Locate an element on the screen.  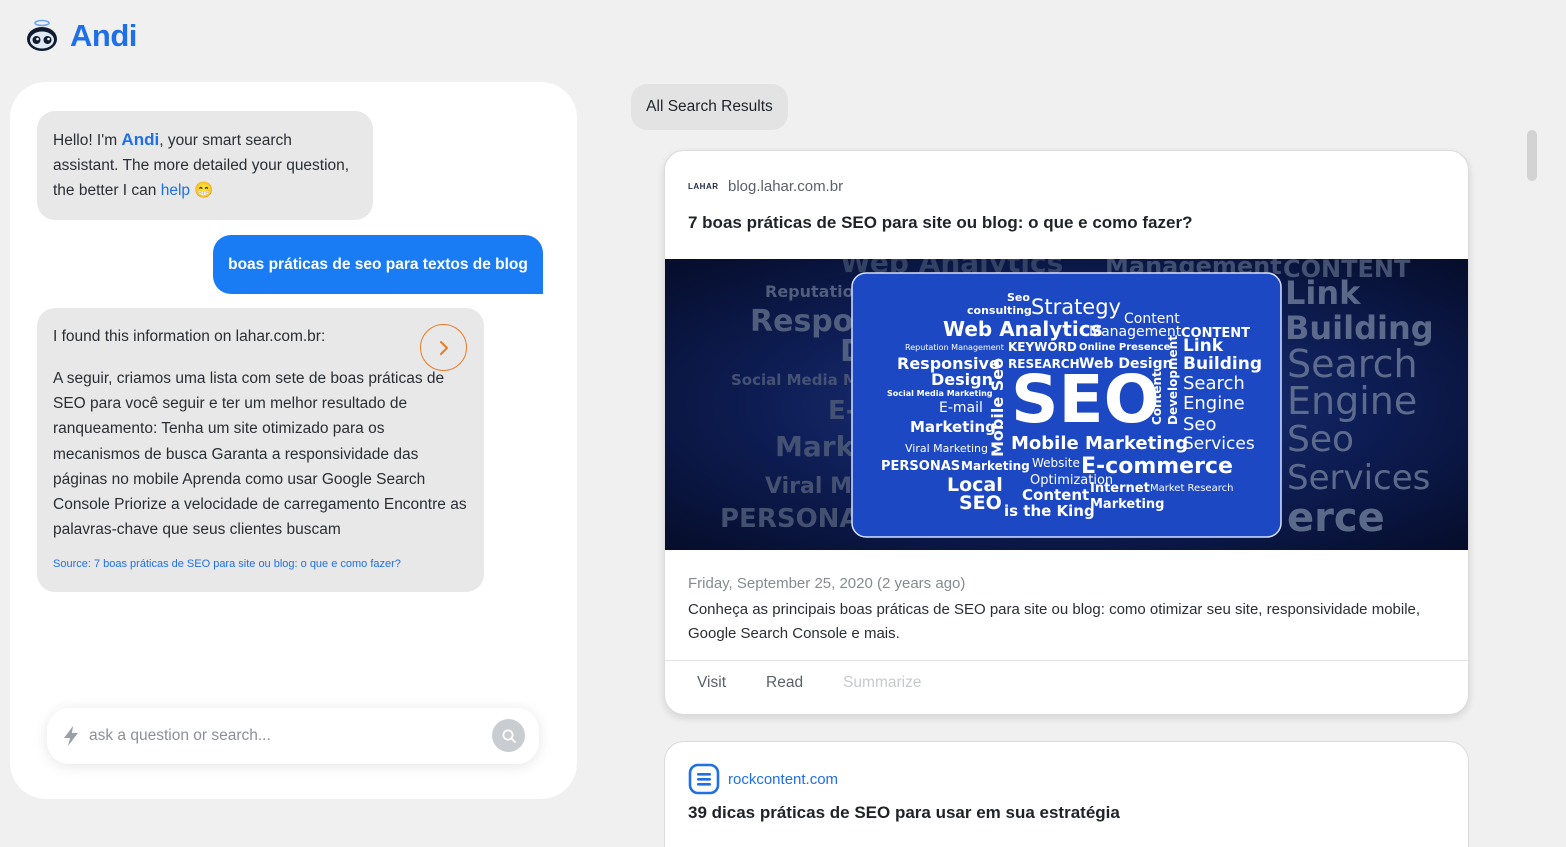
app-name: Andi is located at coordinates (103, 35).